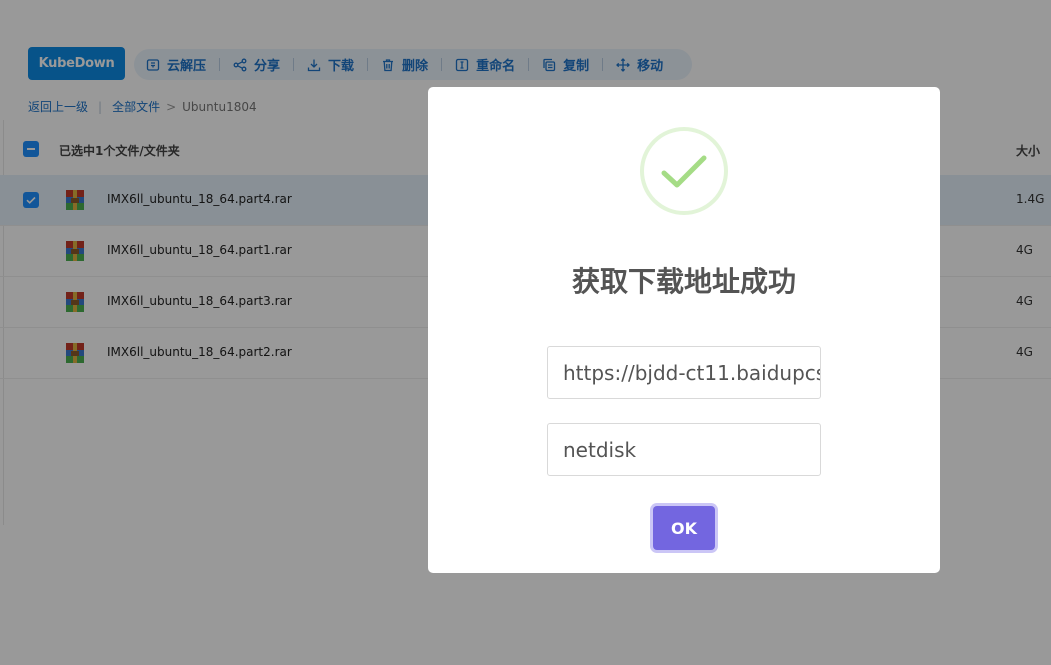 This screenshot has height=665, width=1051. I want to click on dialog-title: 获取下载地址成功, so click(683, 281).